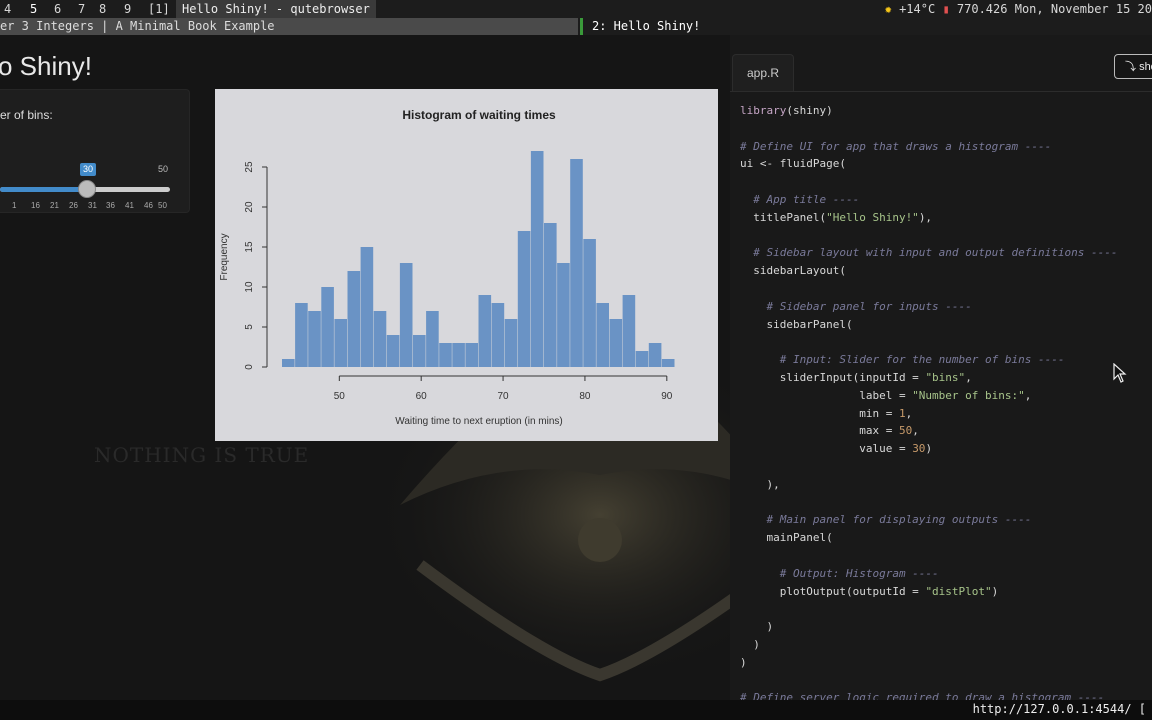  What do you see at coordinates (35, 205) in the screenshot?
I see `slider-tick-label: 16` at bounding box center [35, 205].